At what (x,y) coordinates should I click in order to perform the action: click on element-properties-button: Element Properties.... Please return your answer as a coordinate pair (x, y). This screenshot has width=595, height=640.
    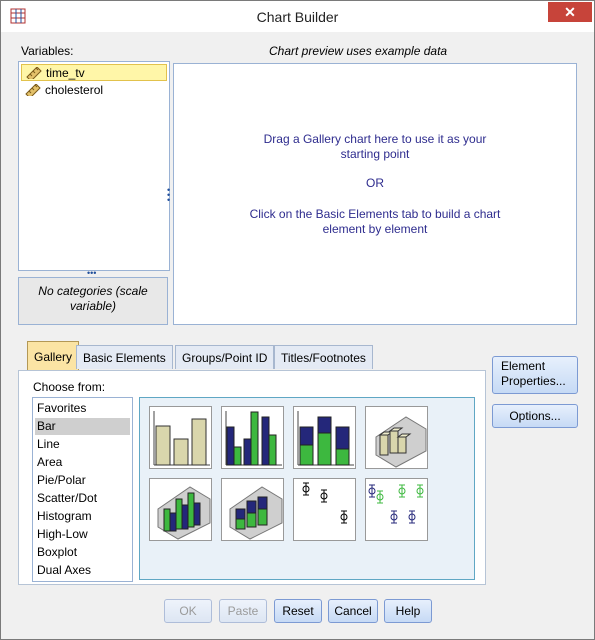
    Looking at the image, I should click on (535, 375).